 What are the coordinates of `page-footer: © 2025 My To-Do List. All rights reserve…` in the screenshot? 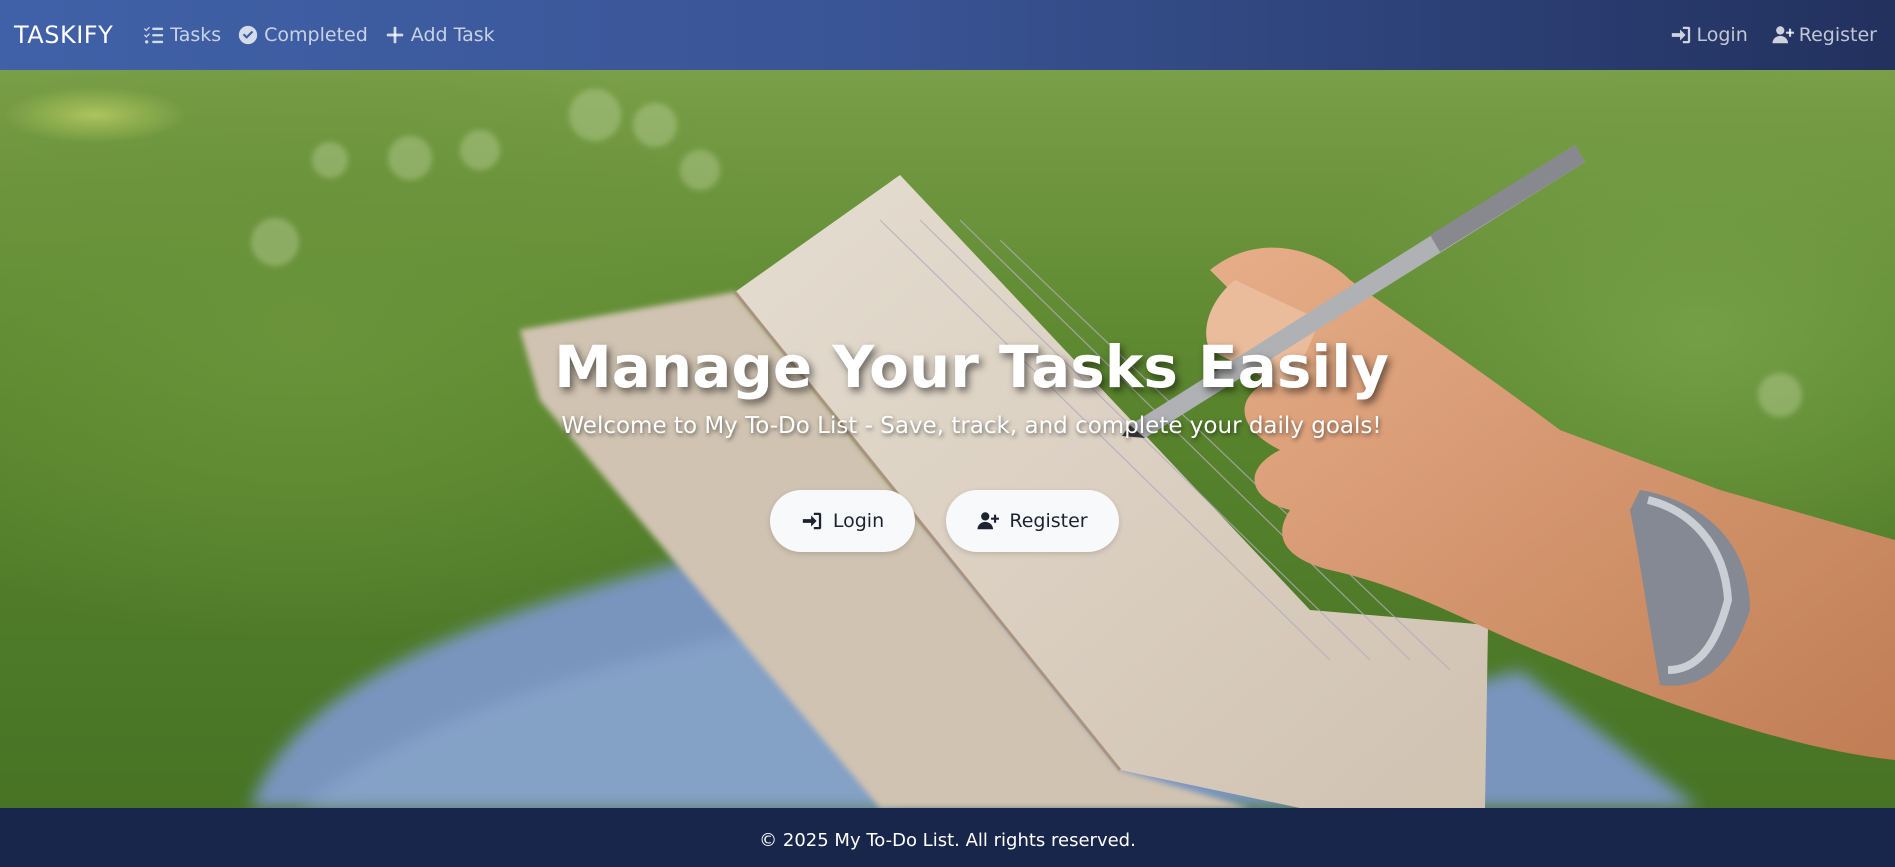 It's located at (947, 837).